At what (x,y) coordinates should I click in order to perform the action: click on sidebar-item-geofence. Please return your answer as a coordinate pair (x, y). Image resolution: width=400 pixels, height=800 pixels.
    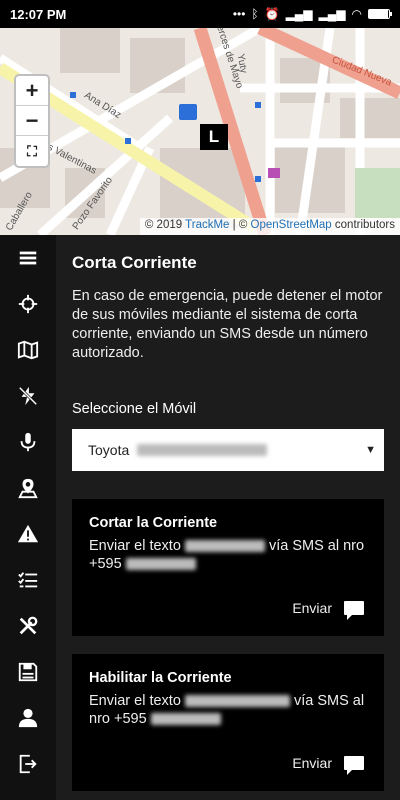
    Looking at the image, I should click on (28, 488).